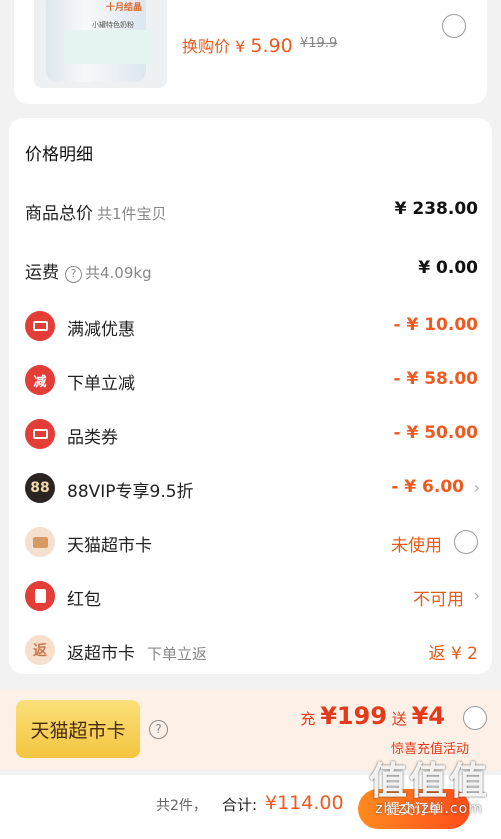  What do you see at coordinates (118, 273) in the screenshot?
I see `row-sub: 共4.09kg` at bounding box center [118, 273].